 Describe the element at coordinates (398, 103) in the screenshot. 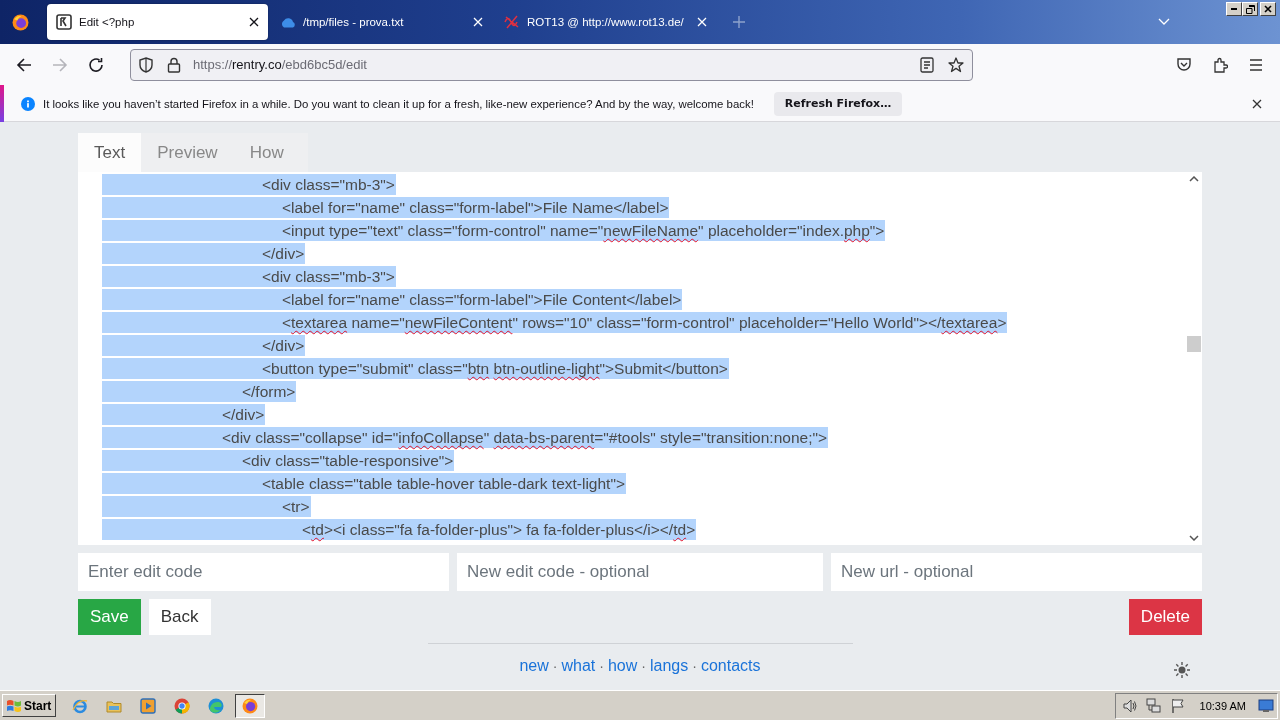

I see `notification-message: It looks like you haven’t started Firefox in a while. Do you want to clean it up for a fresh, like-new experience? And by the way, welcome back!` at that location.